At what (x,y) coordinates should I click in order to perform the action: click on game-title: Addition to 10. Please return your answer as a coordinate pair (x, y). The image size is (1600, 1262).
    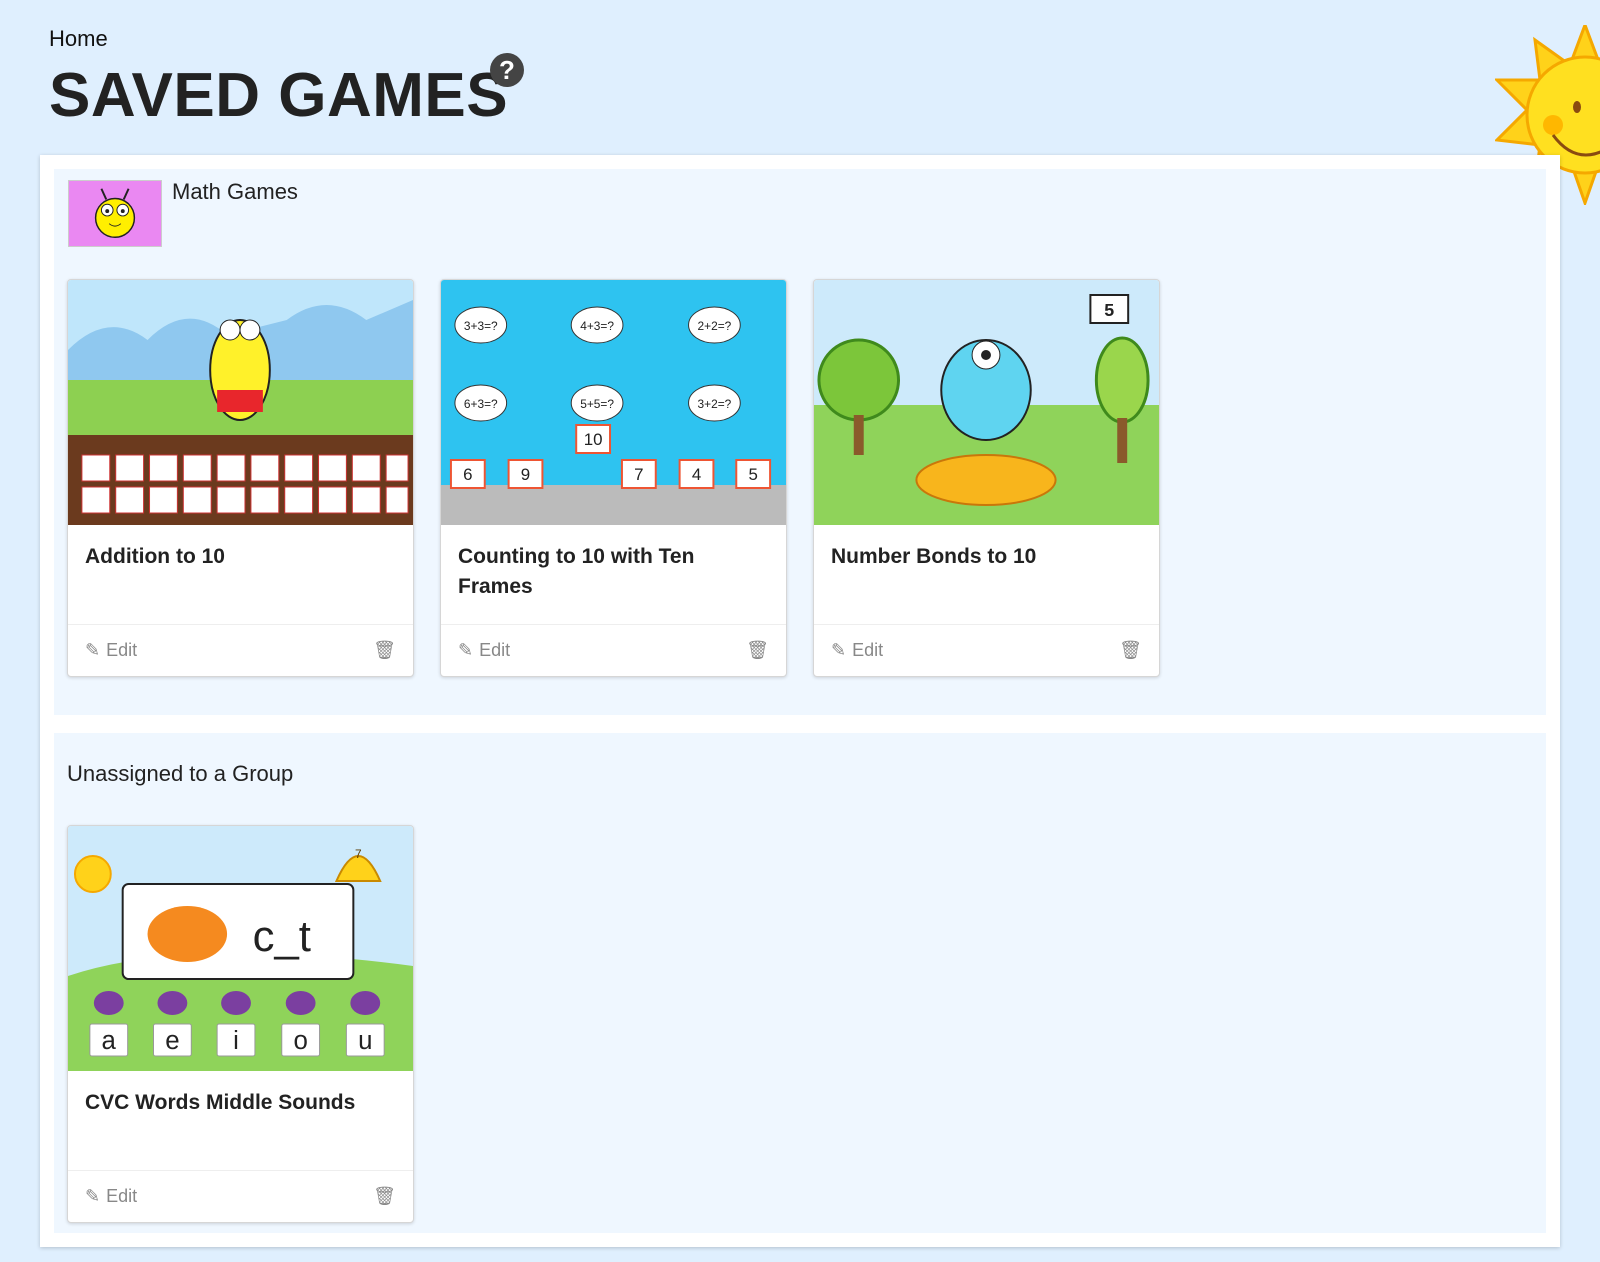
    Looking at the image, I should click on (240, 574).